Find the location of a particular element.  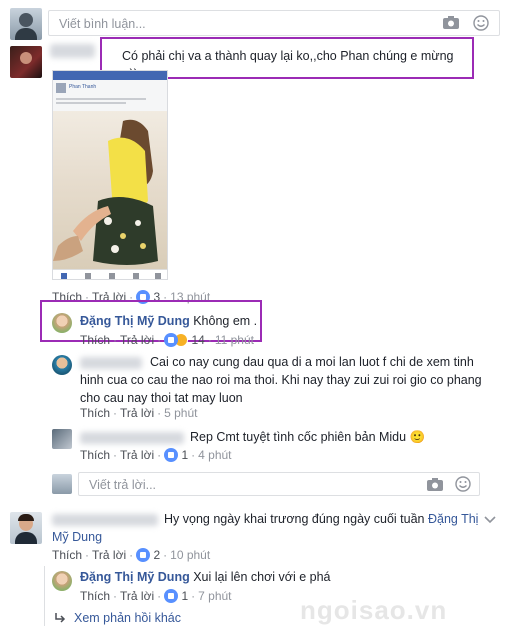

timestamp: 5 phút is located at coordinates (180, 413).